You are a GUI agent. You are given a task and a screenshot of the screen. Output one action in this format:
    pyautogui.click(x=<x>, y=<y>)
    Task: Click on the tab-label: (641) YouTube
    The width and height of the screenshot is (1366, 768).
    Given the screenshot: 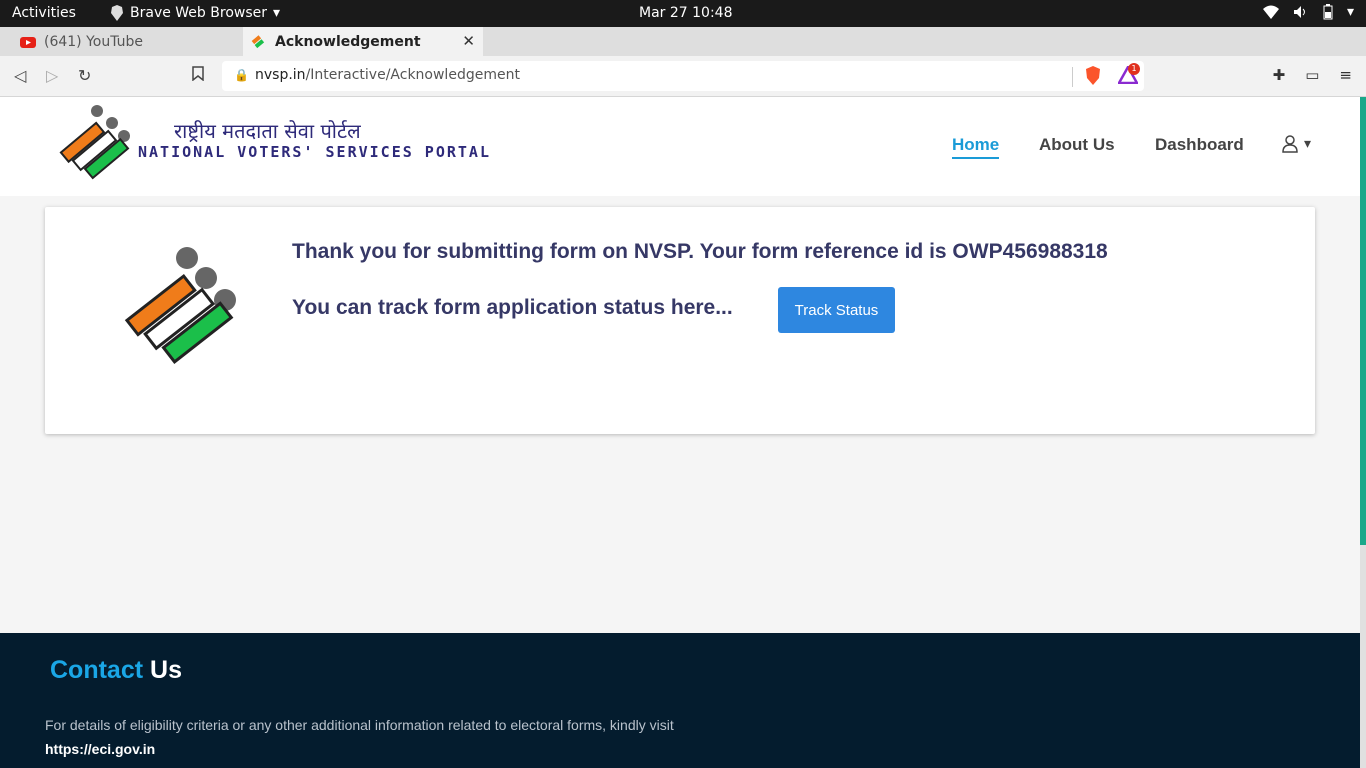 What is the action you would take?
    pyautogui.click(x=94, y=41)
    